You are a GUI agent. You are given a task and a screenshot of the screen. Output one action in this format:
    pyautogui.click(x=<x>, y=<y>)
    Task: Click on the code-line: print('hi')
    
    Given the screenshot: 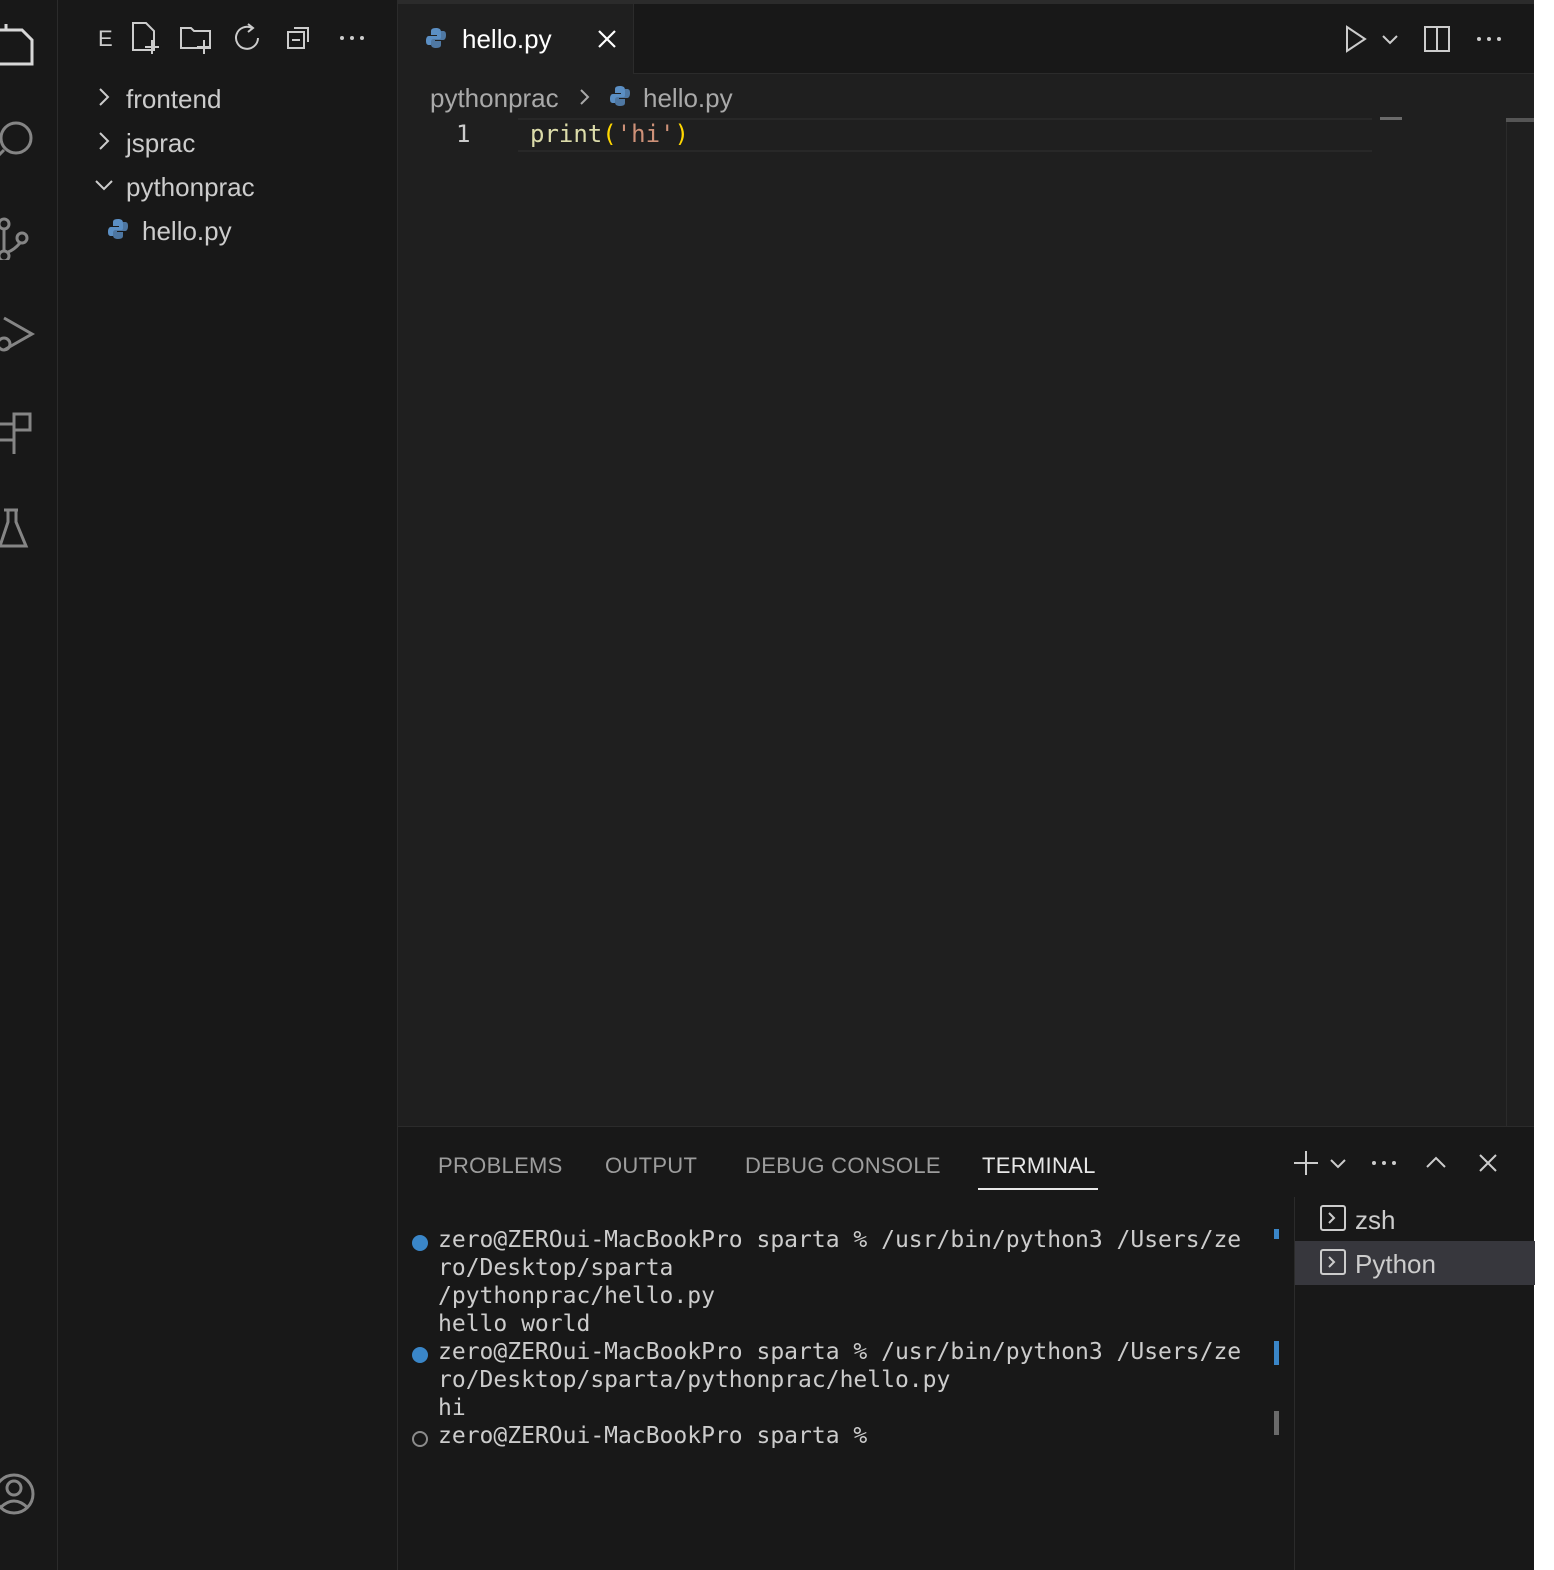 What is the action you would take?
    pyautogui.click(x=609, y=134)
    